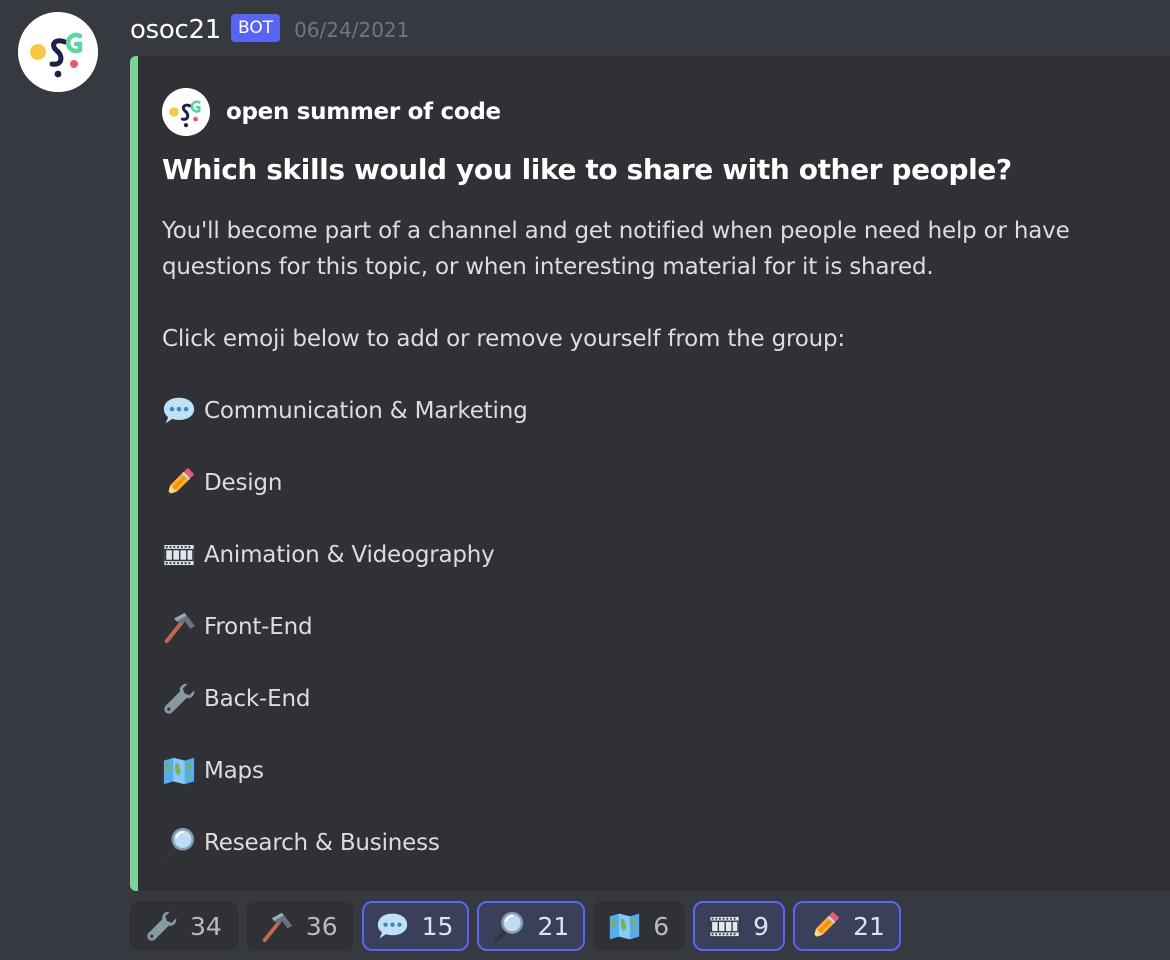 This screenshot has height=960, width=1170. What do you see at coordinates (652, 771) in the screenshot?
I see `skill-item: Maps` at bounding box center [652, 771].